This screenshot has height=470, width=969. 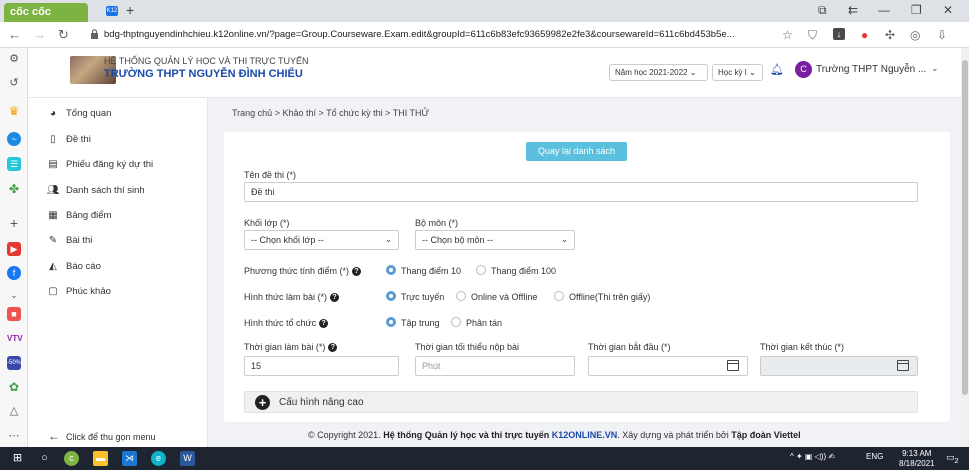 I want to click on forward-icon: →, so click(x=39, y=34).